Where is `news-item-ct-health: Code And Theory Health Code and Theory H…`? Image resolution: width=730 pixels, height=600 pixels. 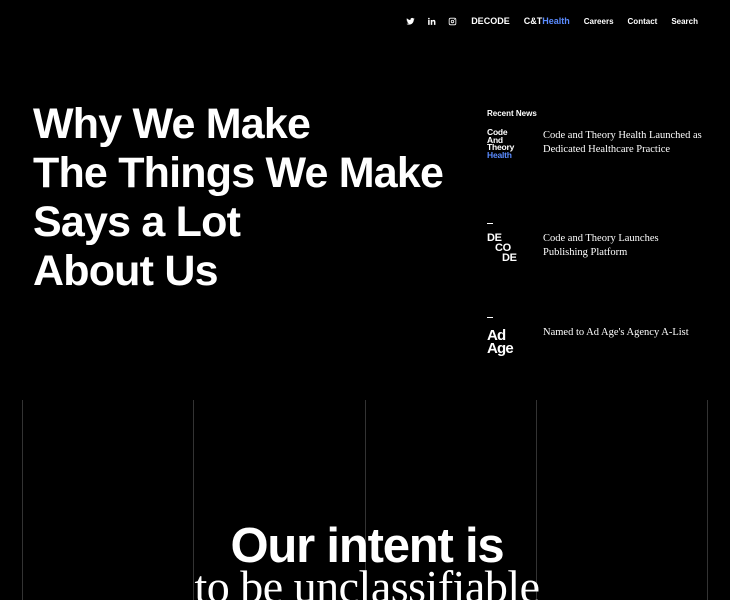 news-item-ct-health: Code And Theory Health Code and Theory H… is located at coordinates (597, 172).